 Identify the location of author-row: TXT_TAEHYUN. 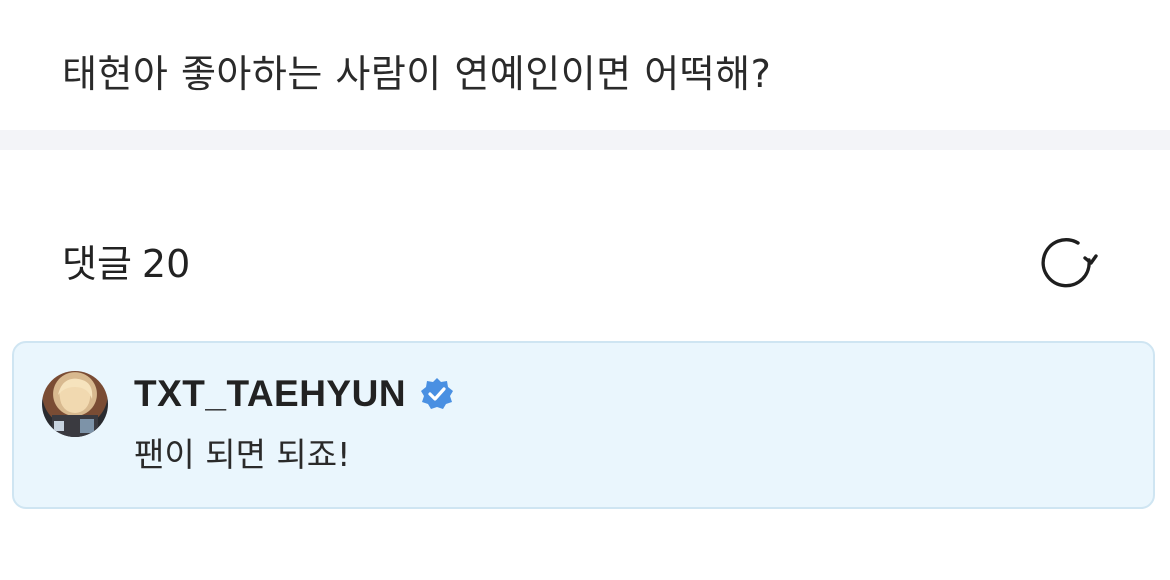
(294, 394).